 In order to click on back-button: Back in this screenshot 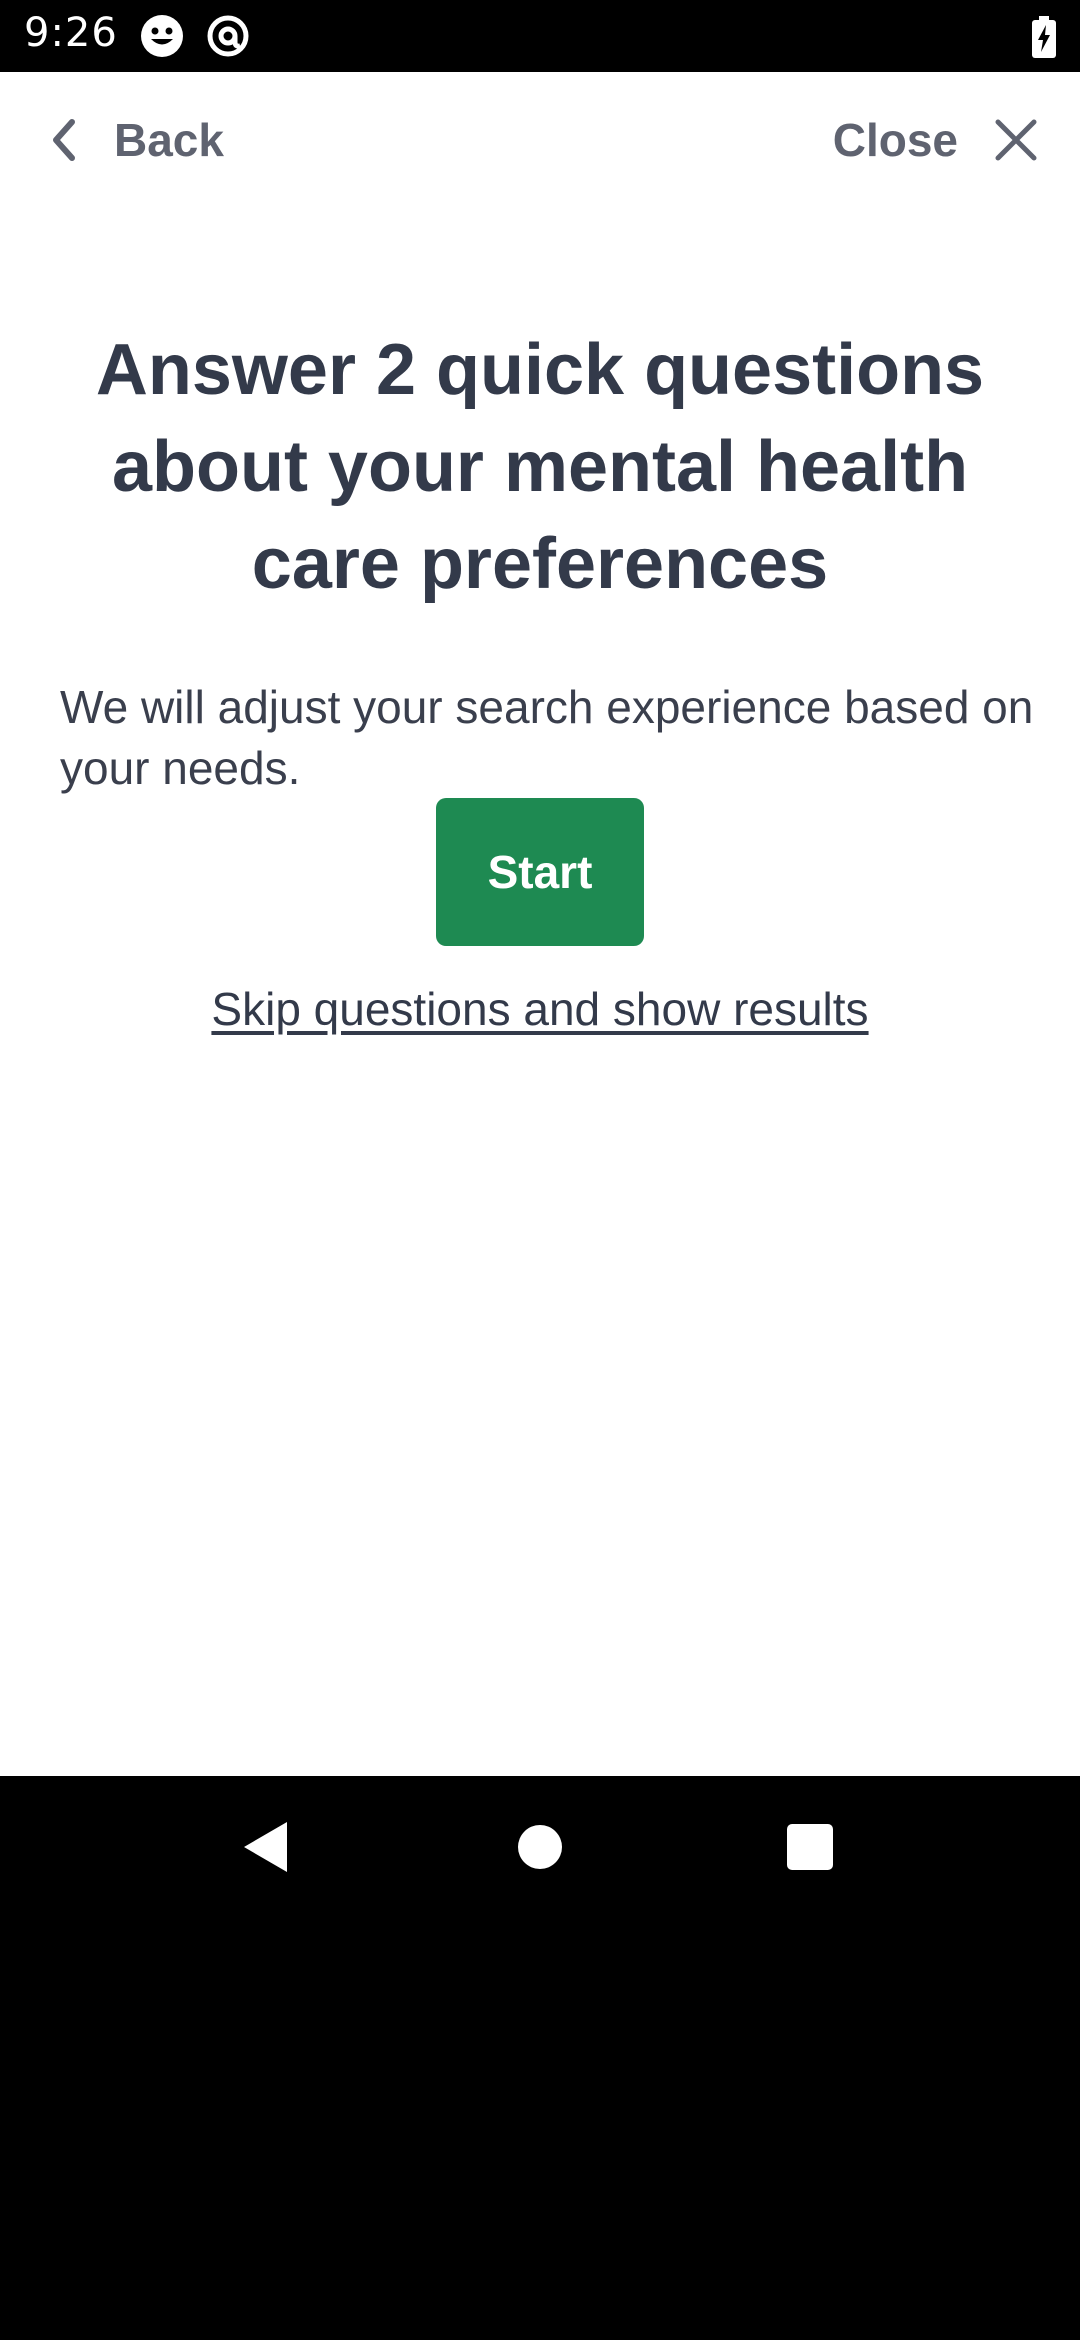, I will do `click(134, 140)`.